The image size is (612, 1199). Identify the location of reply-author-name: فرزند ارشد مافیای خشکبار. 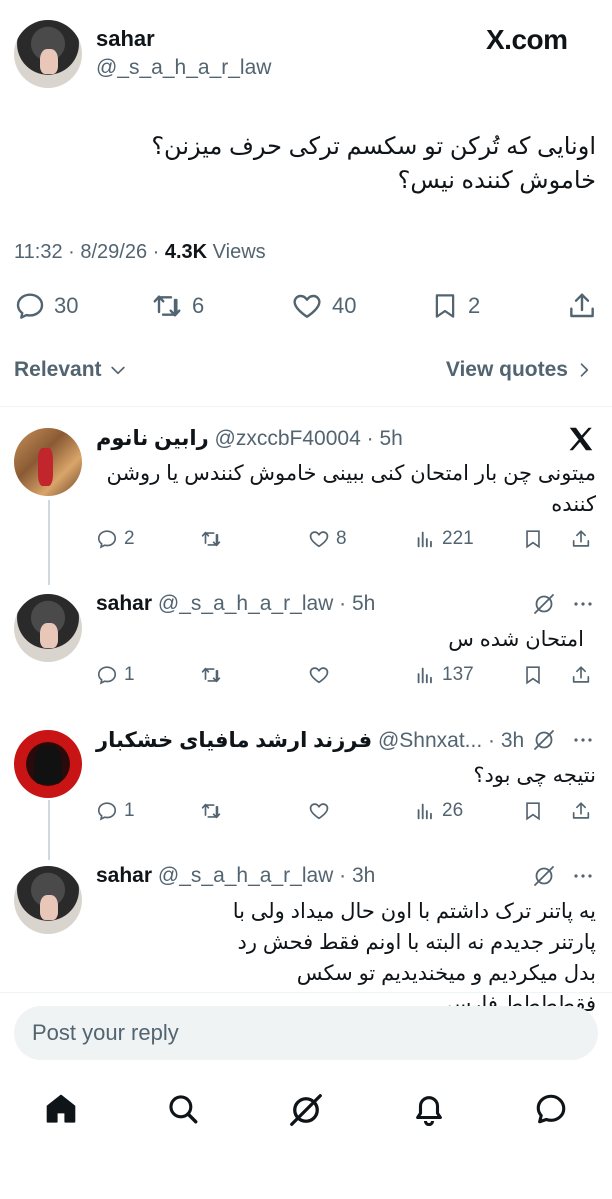
(234, 740).